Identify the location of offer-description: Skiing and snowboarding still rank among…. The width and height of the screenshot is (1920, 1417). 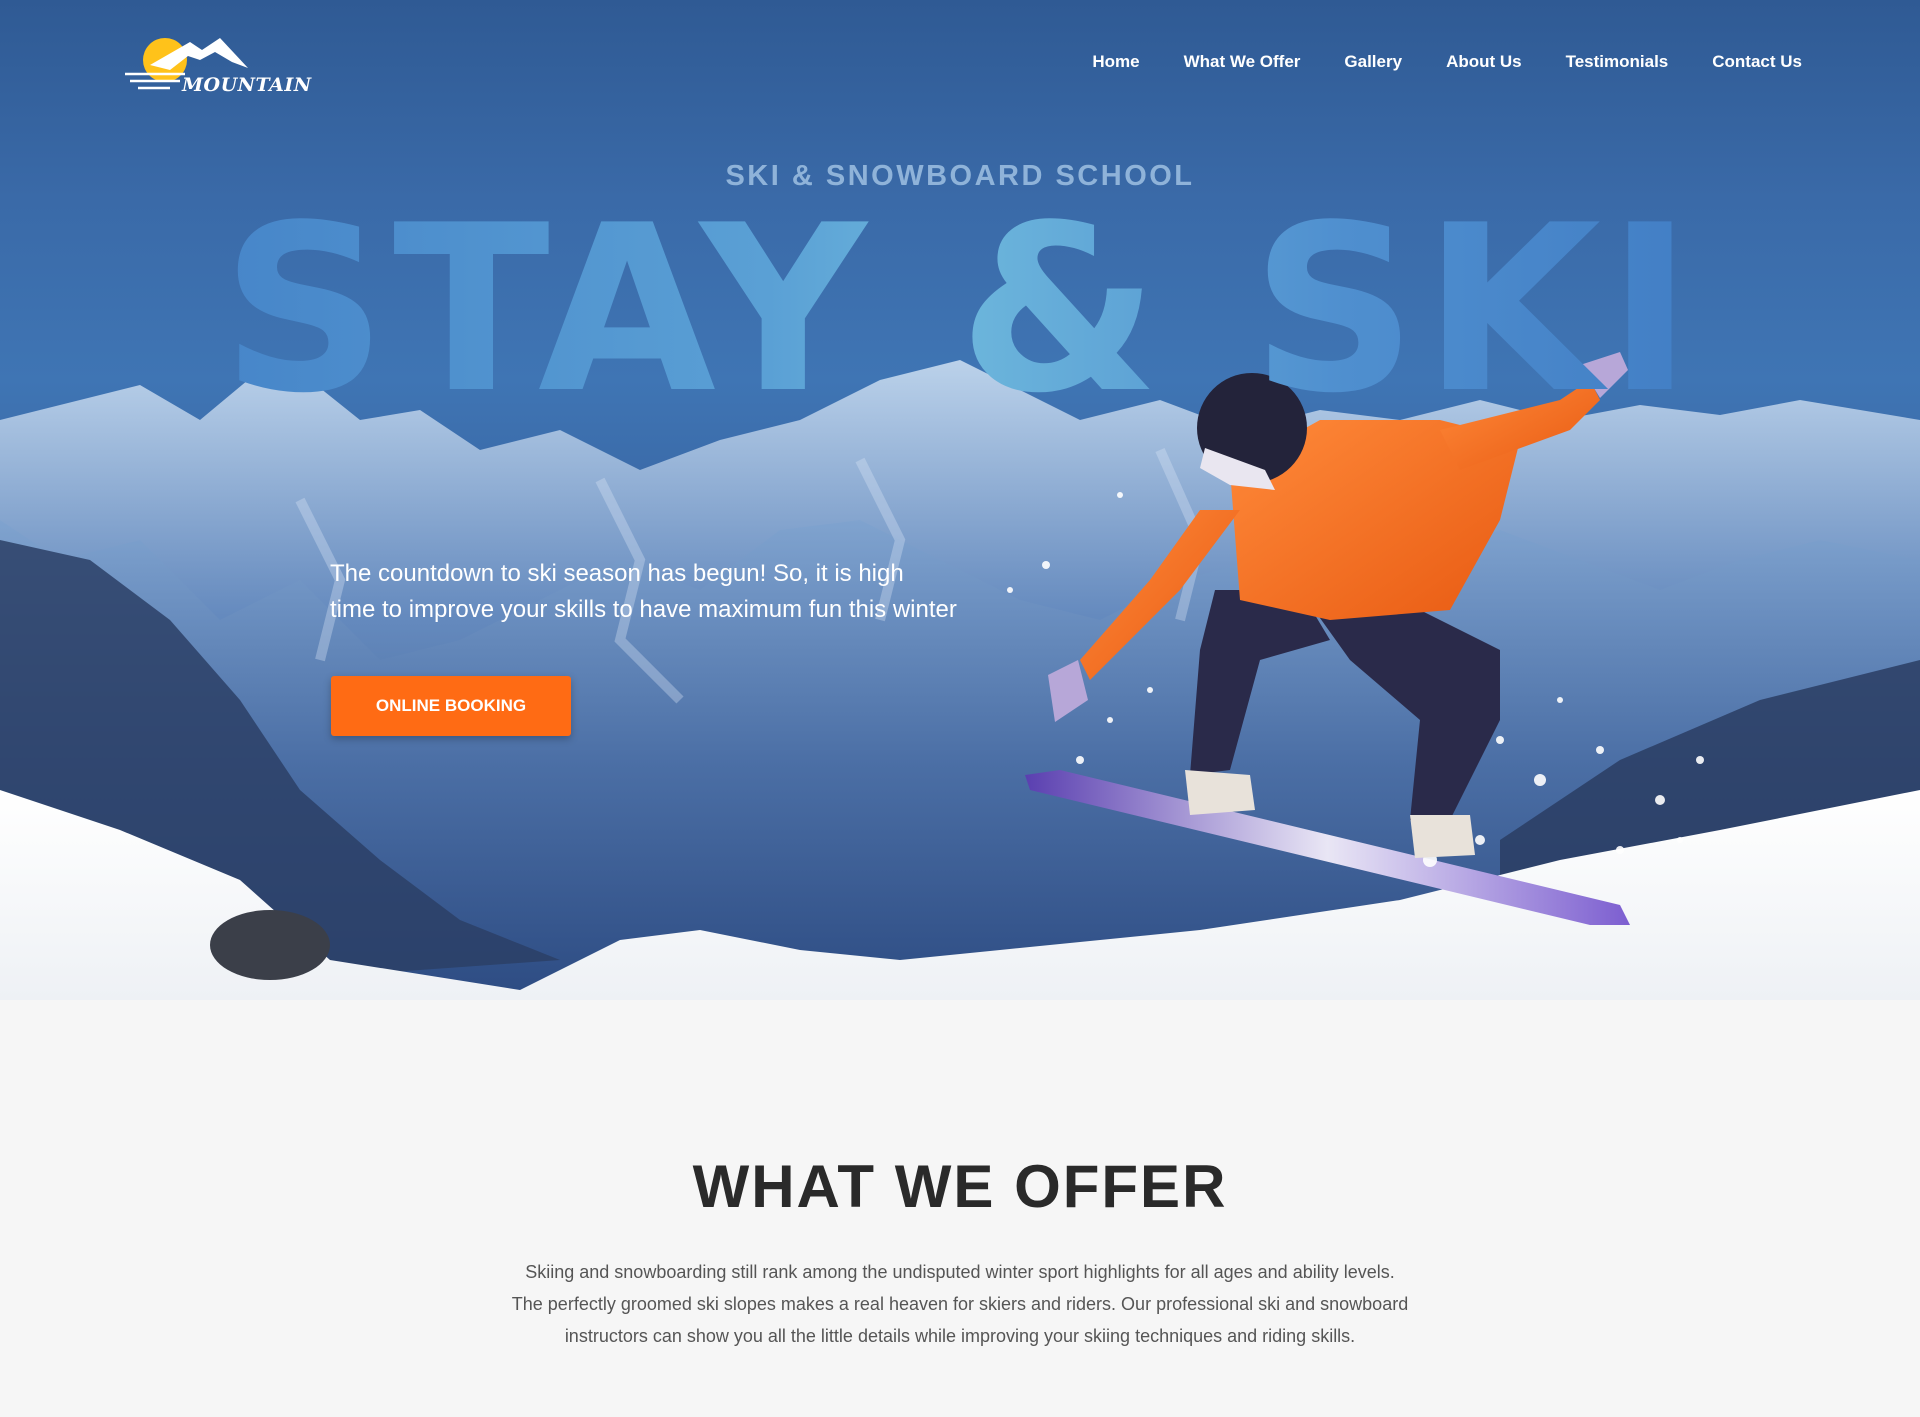
(960, 1304).